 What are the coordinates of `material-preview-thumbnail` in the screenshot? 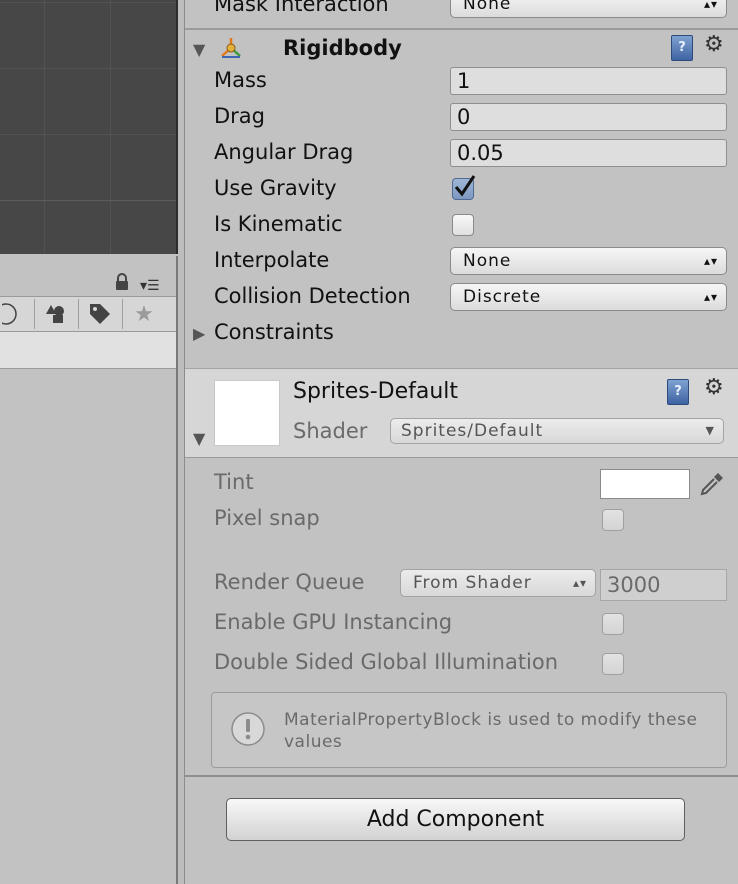 It's located at (247, 413).